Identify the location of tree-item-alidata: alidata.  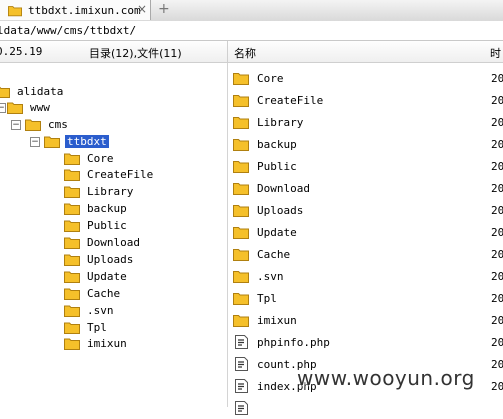
(32, 91).